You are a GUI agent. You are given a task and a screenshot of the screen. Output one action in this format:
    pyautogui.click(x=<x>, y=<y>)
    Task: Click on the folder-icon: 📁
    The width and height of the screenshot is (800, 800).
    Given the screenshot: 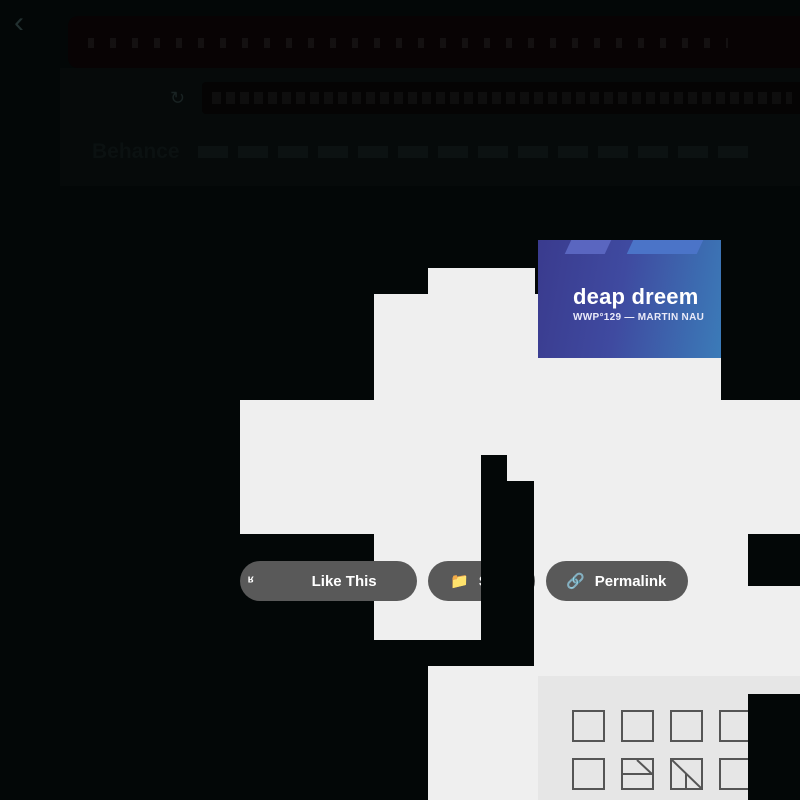 What is the action you would take?
    pyautogui.click(x=459, y=581)
    